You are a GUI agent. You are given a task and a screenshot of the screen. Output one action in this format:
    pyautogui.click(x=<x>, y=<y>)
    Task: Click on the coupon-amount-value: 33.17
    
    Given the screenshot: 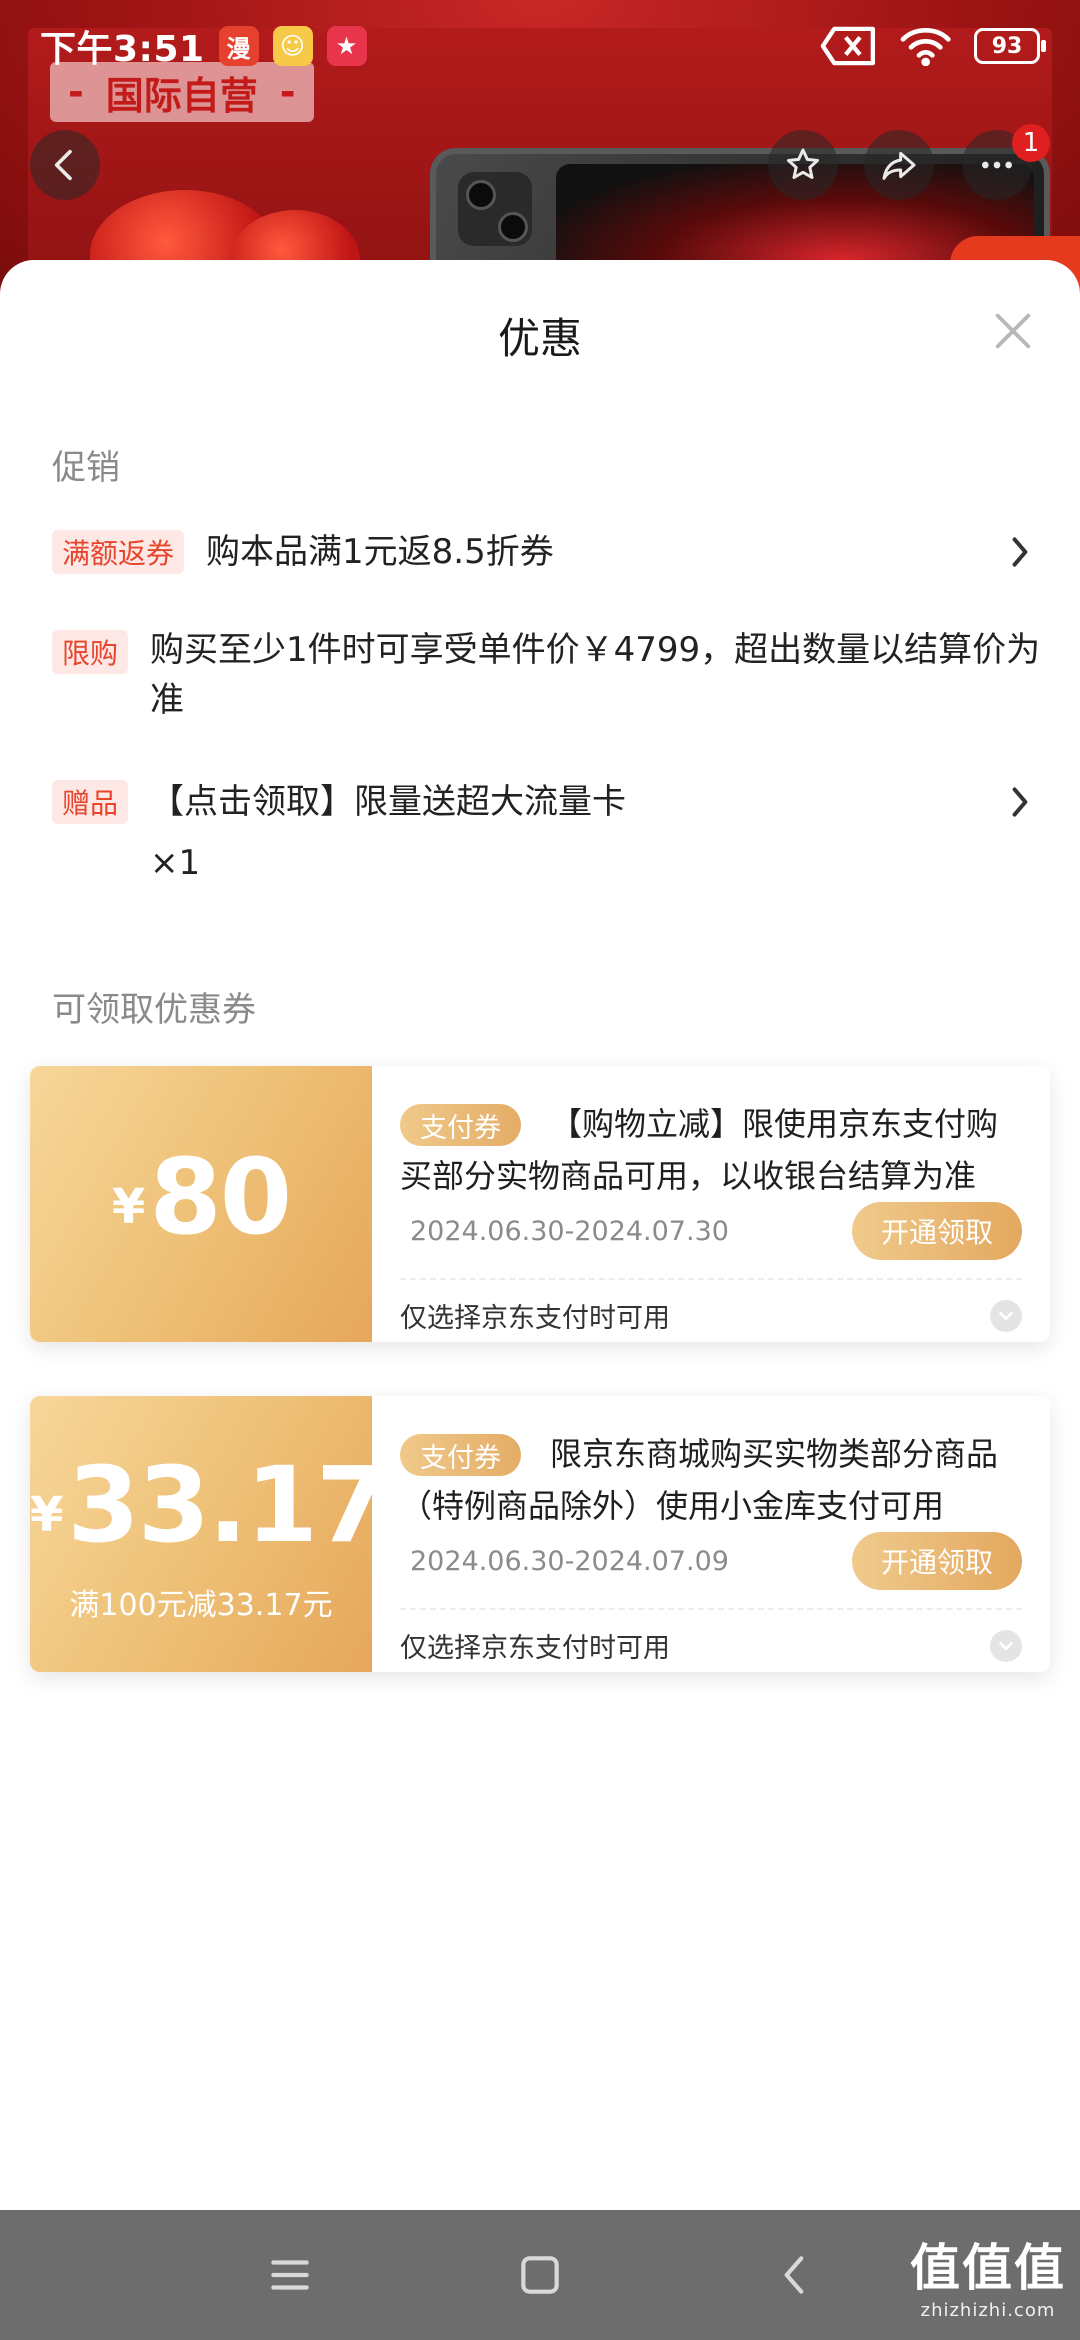 What is the action you would take?
    pyautogui.click(x=227, y=1505)
    